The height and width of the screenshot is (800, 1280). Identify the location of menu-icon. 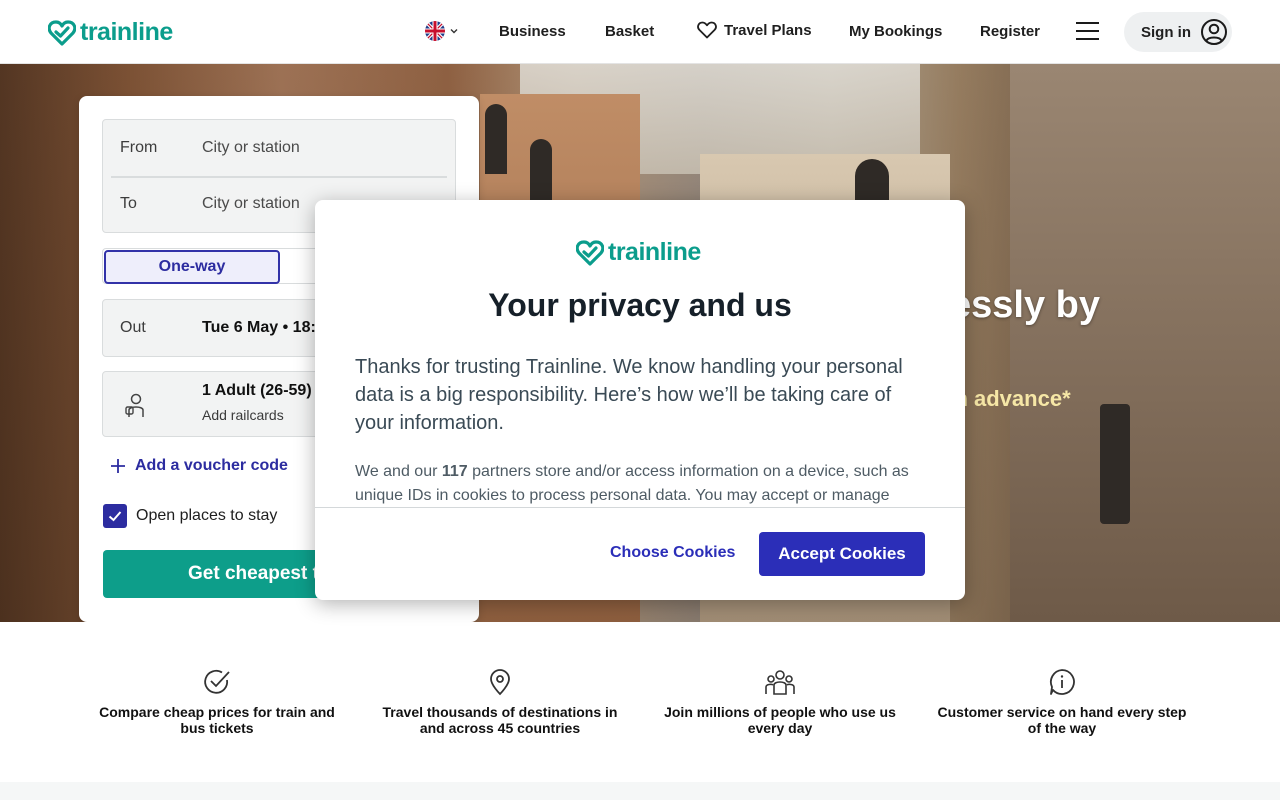
(1088, 32).